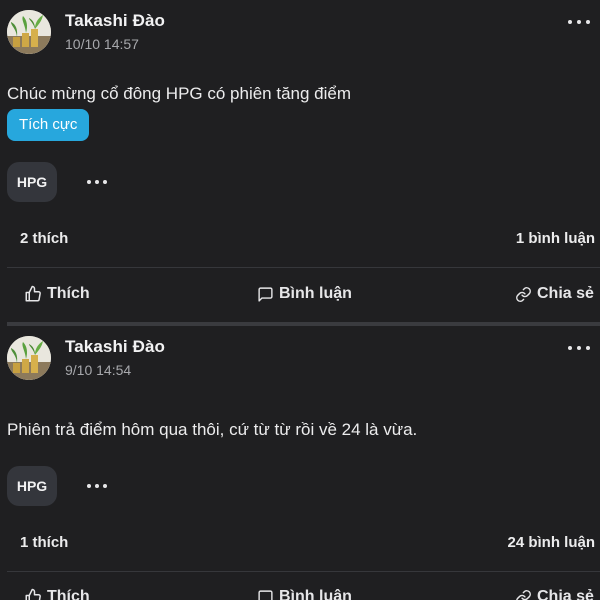 This screenshot has height=600, width=600. What do you see at coordinates (300, 359) in the screenshot?
I see `post-header: Takashi Đào 9/10 14:54` at bounding box center [300, 359].